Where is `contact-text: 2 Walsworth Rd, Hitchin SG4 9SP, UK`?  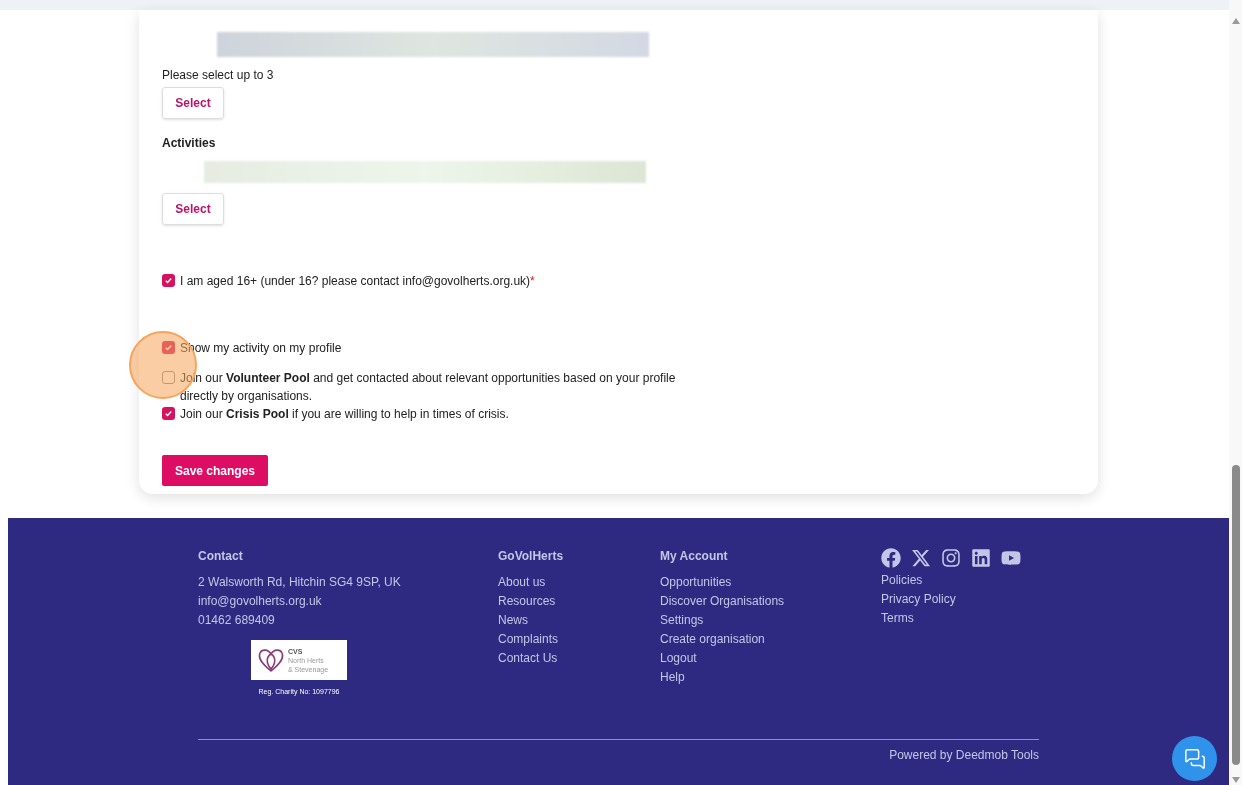 contact-text: 2 Walsworth Rd, Hitchin SG4 9SP, UK is located at coordinates (300, 582).